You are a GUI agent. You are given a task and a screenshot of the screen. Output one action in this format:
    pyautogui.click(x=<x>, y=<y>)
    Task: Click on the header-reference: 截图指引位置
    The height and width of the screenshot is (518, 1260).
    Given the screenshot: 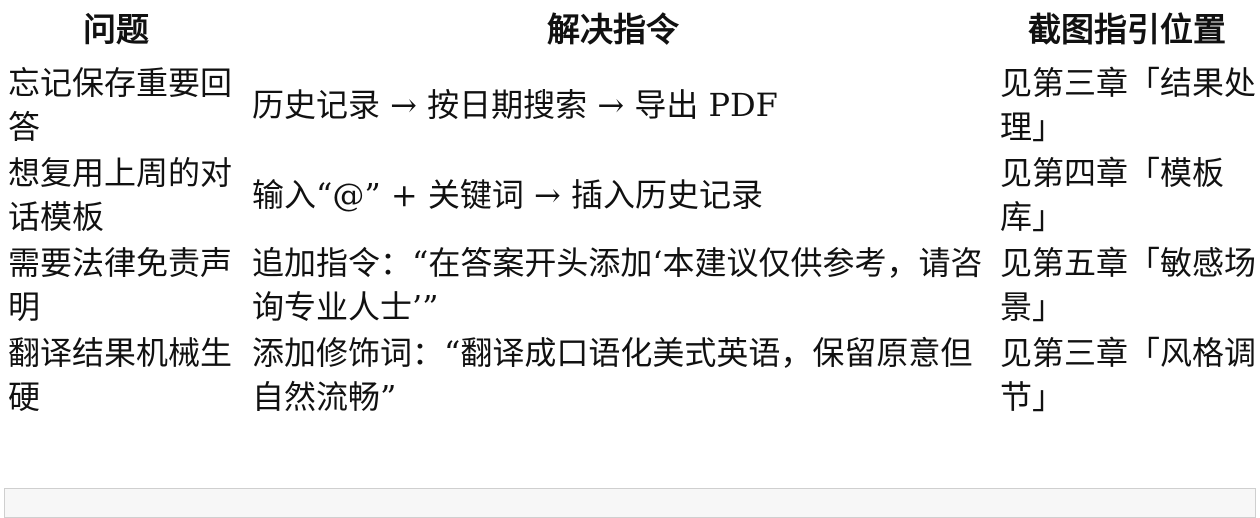 What is the action you would take?
    pyautogui.click(x=1127, y=29)
    